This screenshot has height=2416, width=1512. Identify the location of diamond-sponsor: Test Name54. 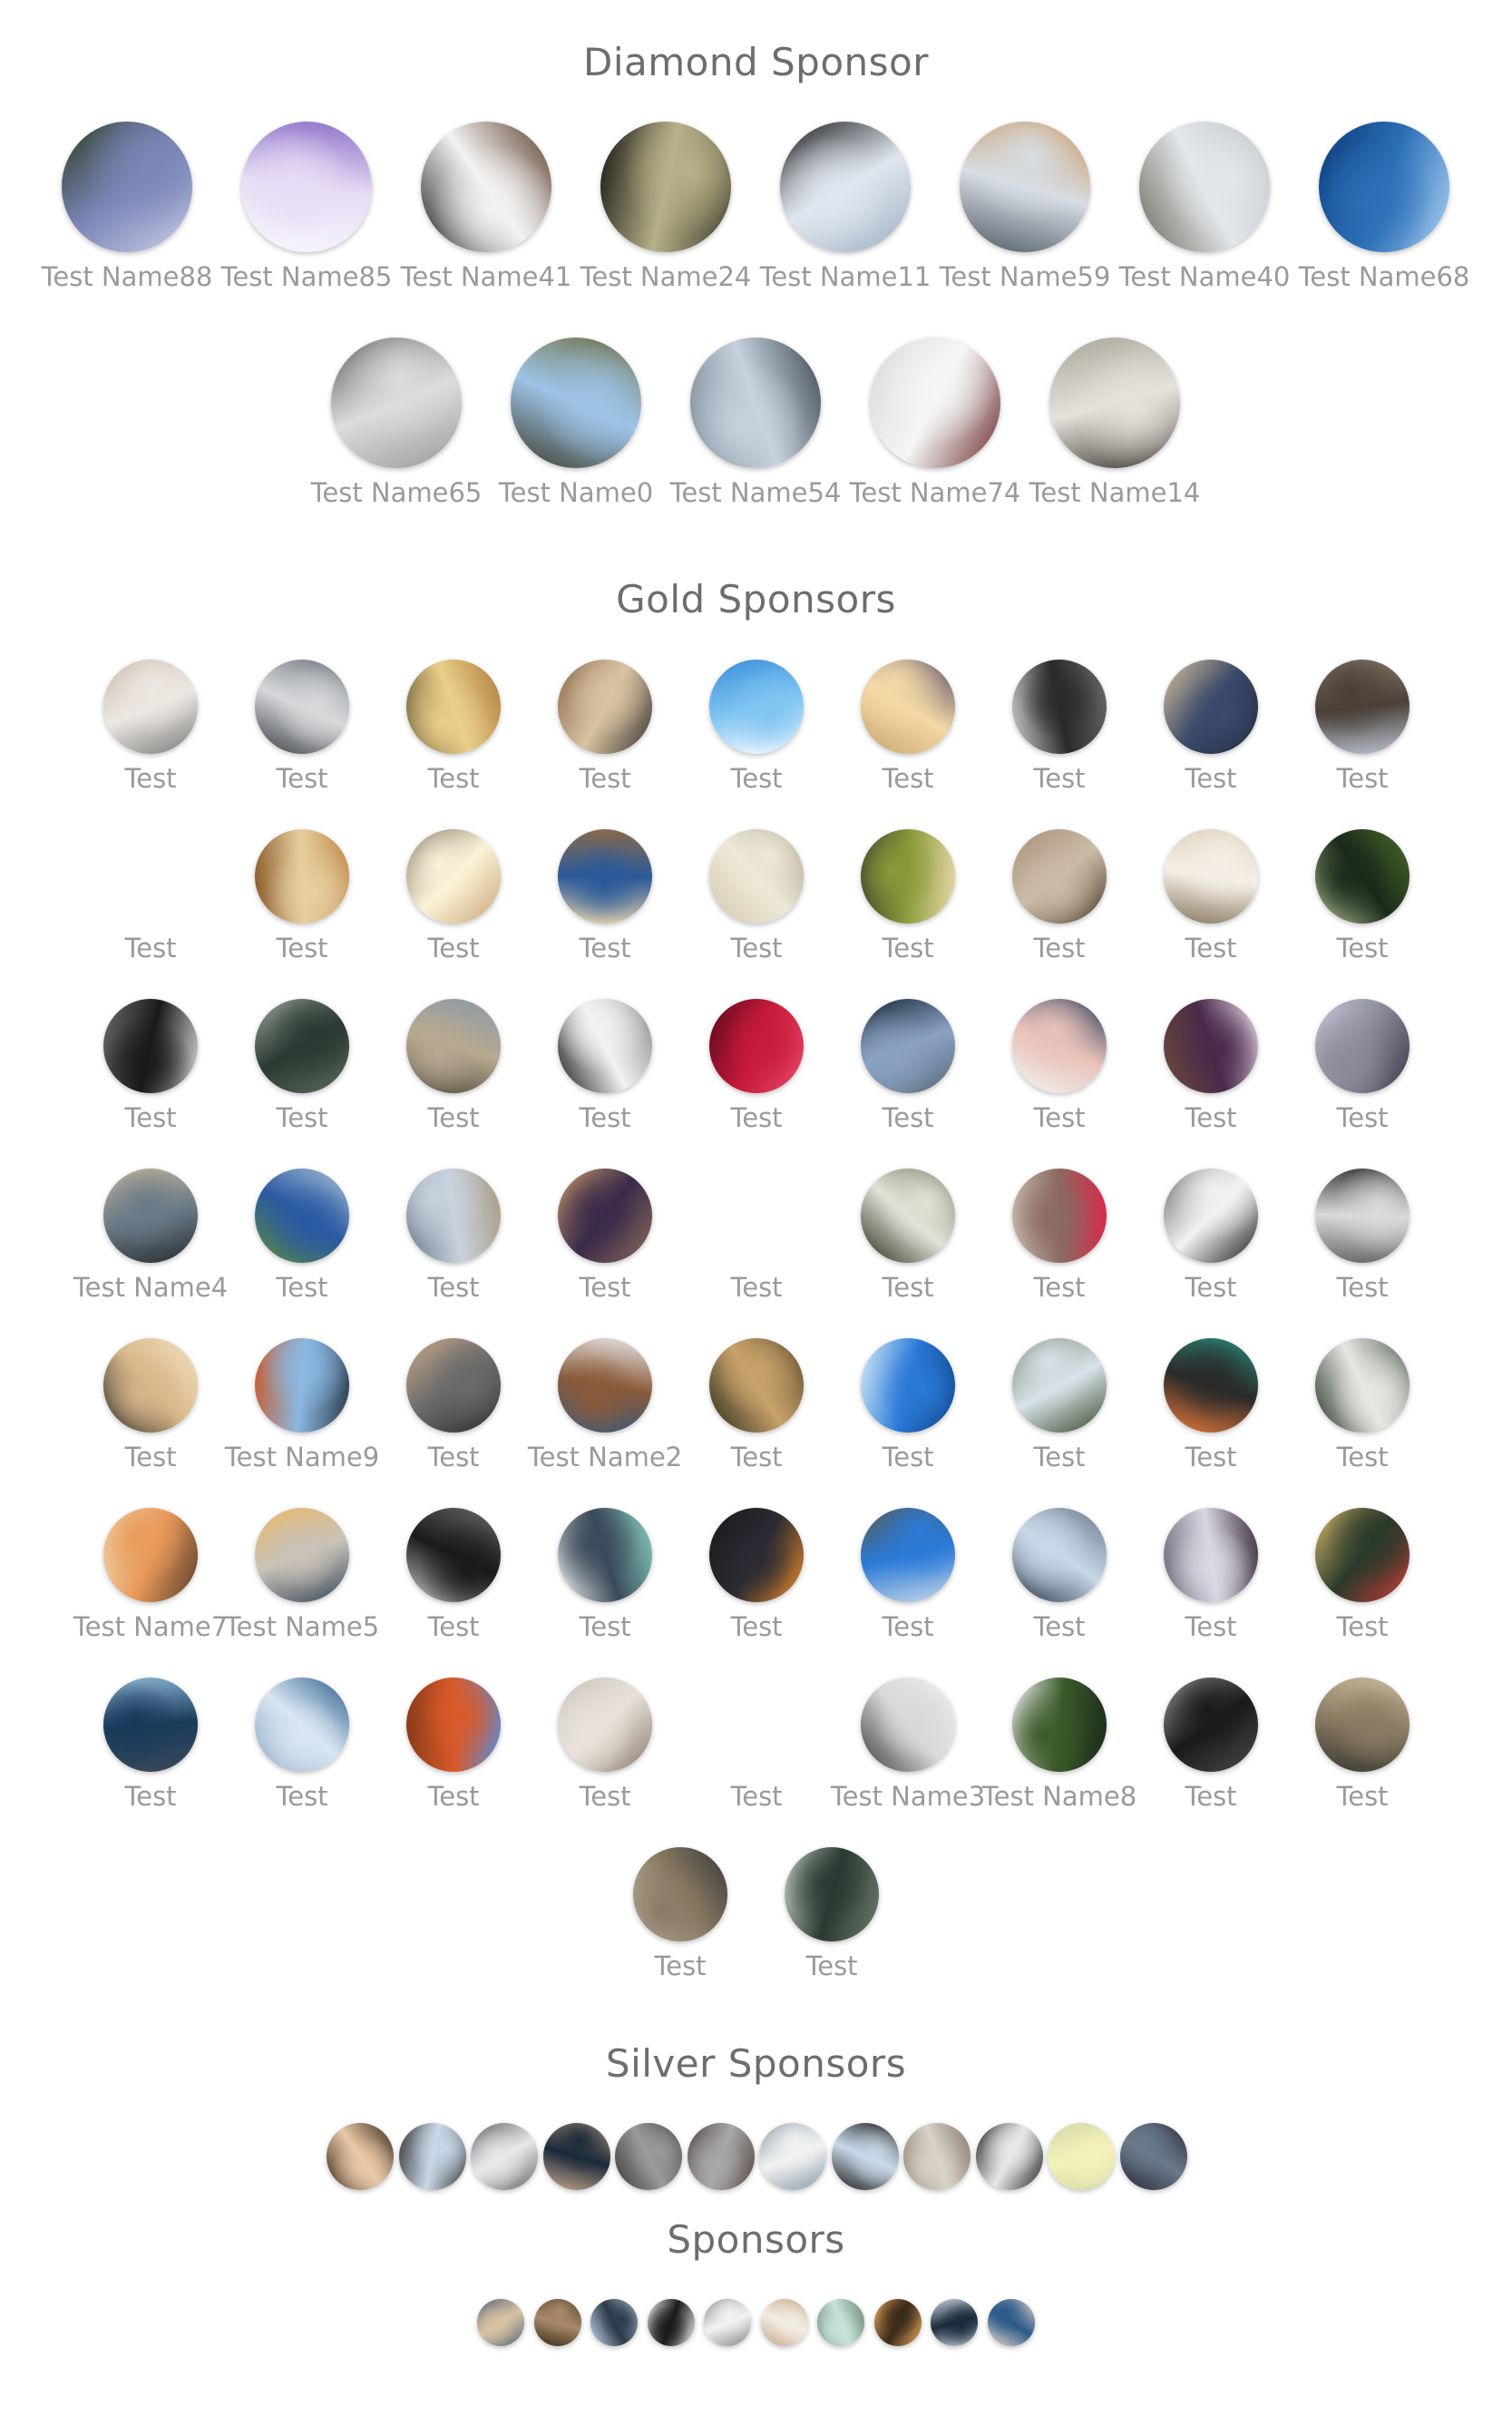
(755, 422).